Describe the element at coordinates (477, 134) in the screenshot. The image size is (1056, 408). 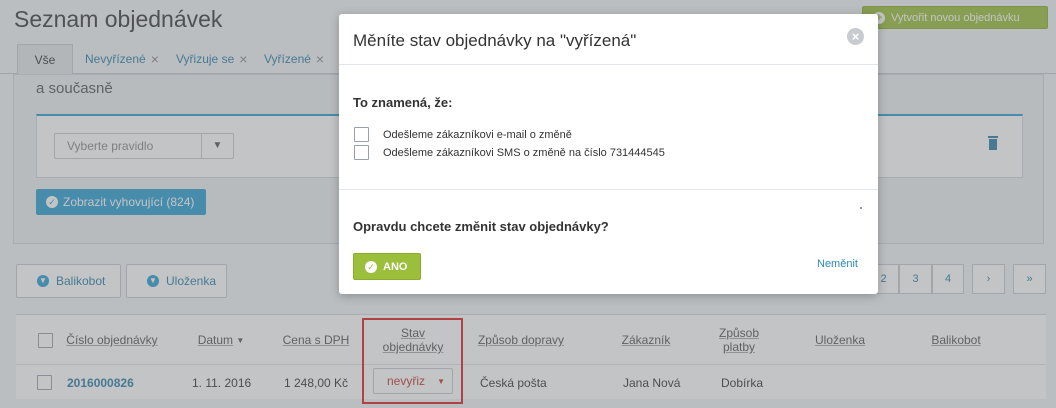
I see `email-notify-label: Odešleme zákazníkovi e-mail o změně` at that location.